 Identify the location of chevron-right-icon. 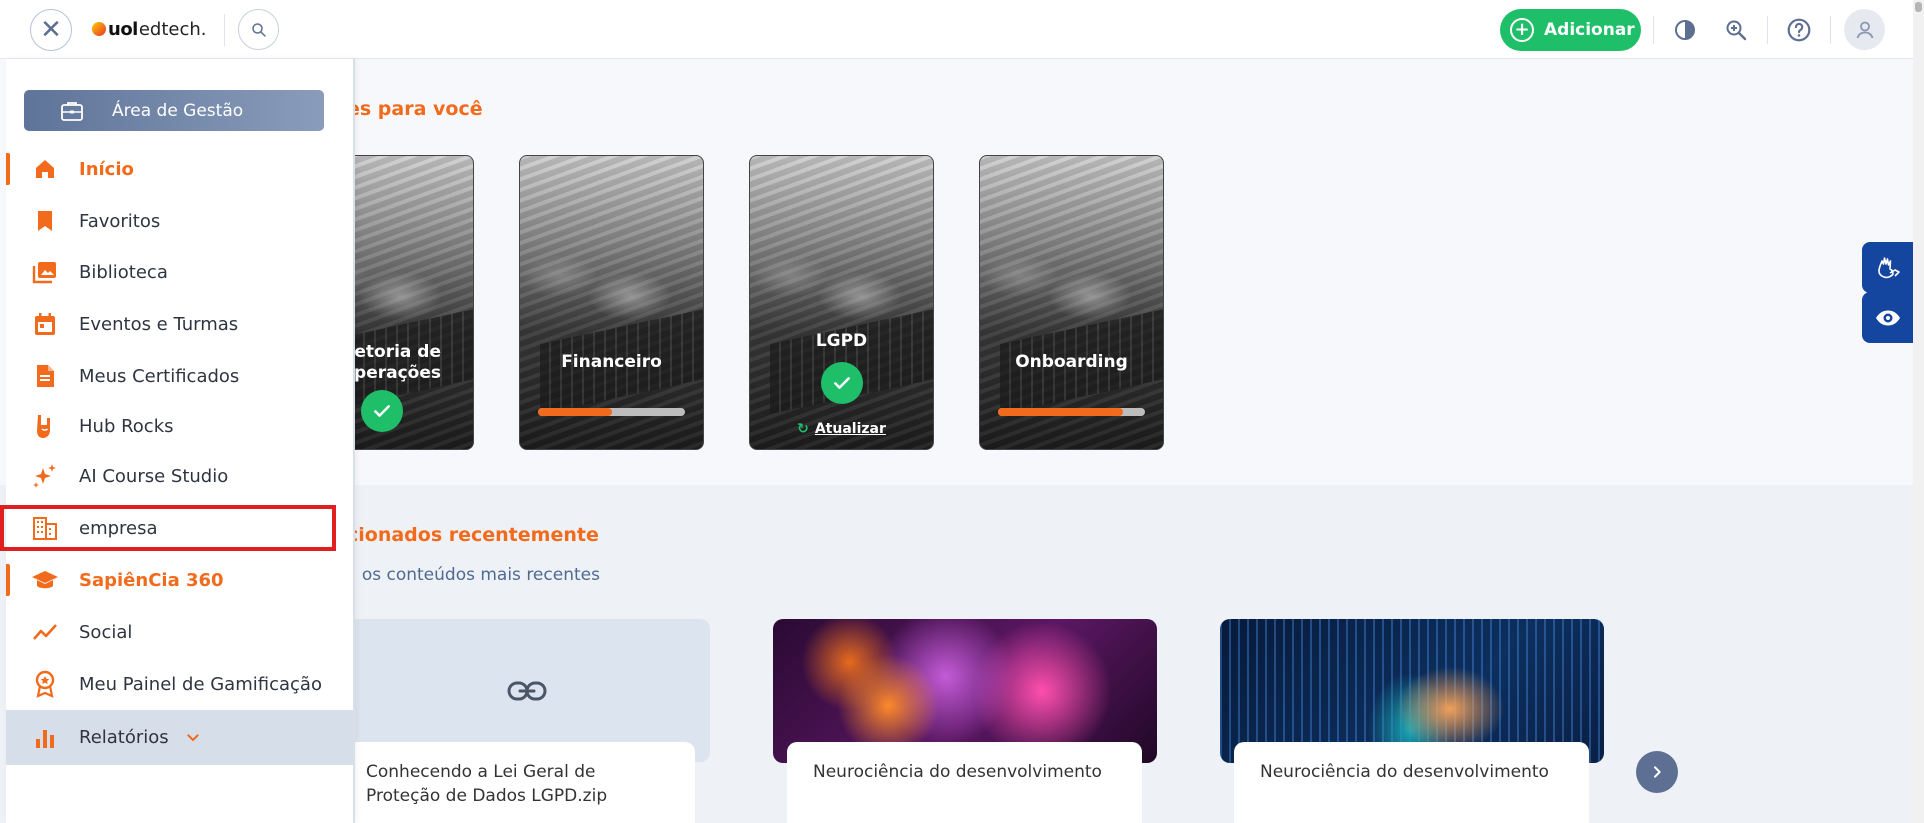
(1657, 772).